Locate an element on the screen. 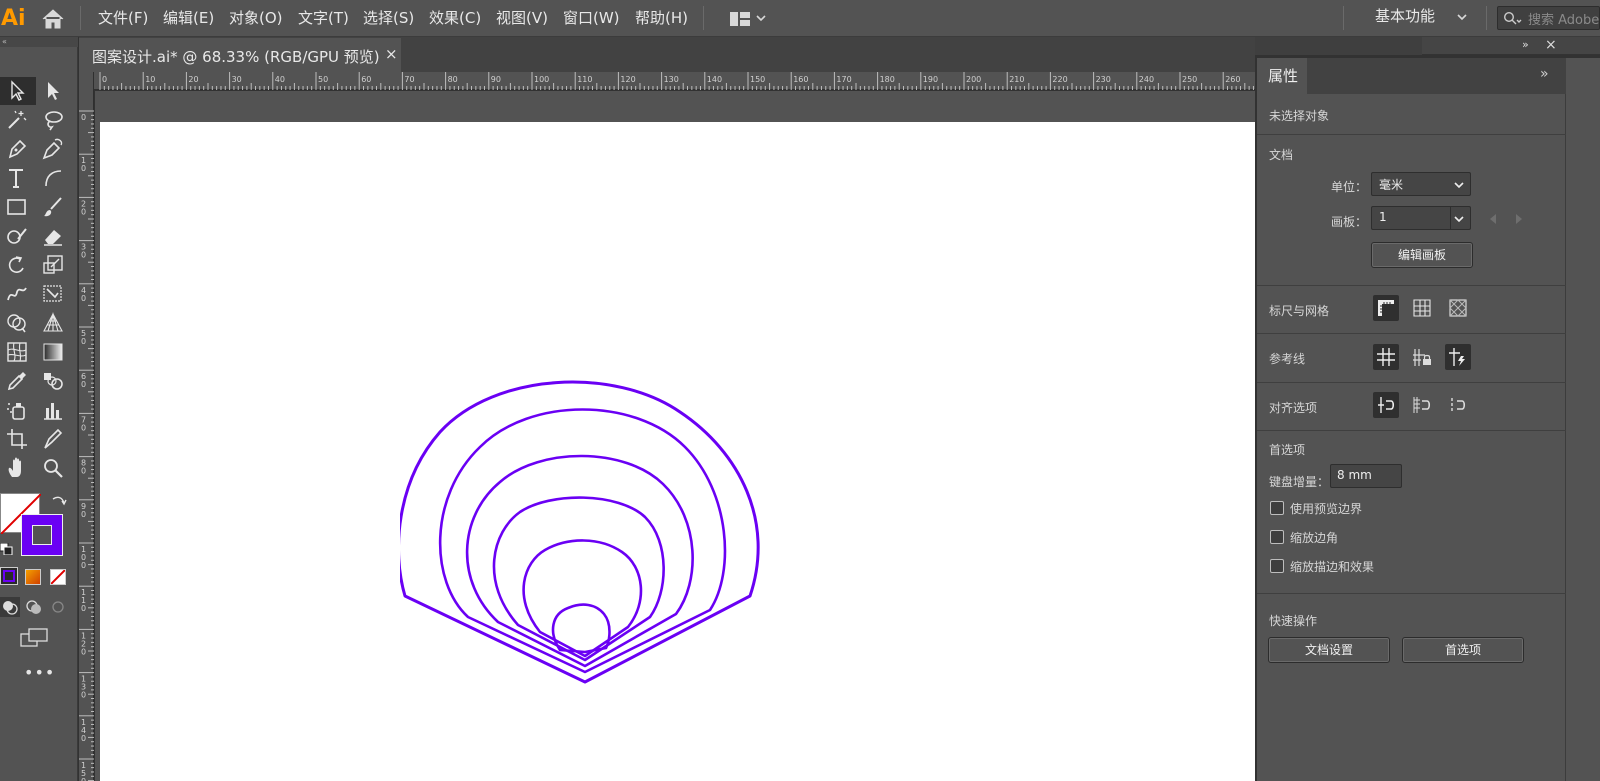 This screenshot has width=1600, height=781. ruler-toggle-button is located at coordinates (1386, 308).